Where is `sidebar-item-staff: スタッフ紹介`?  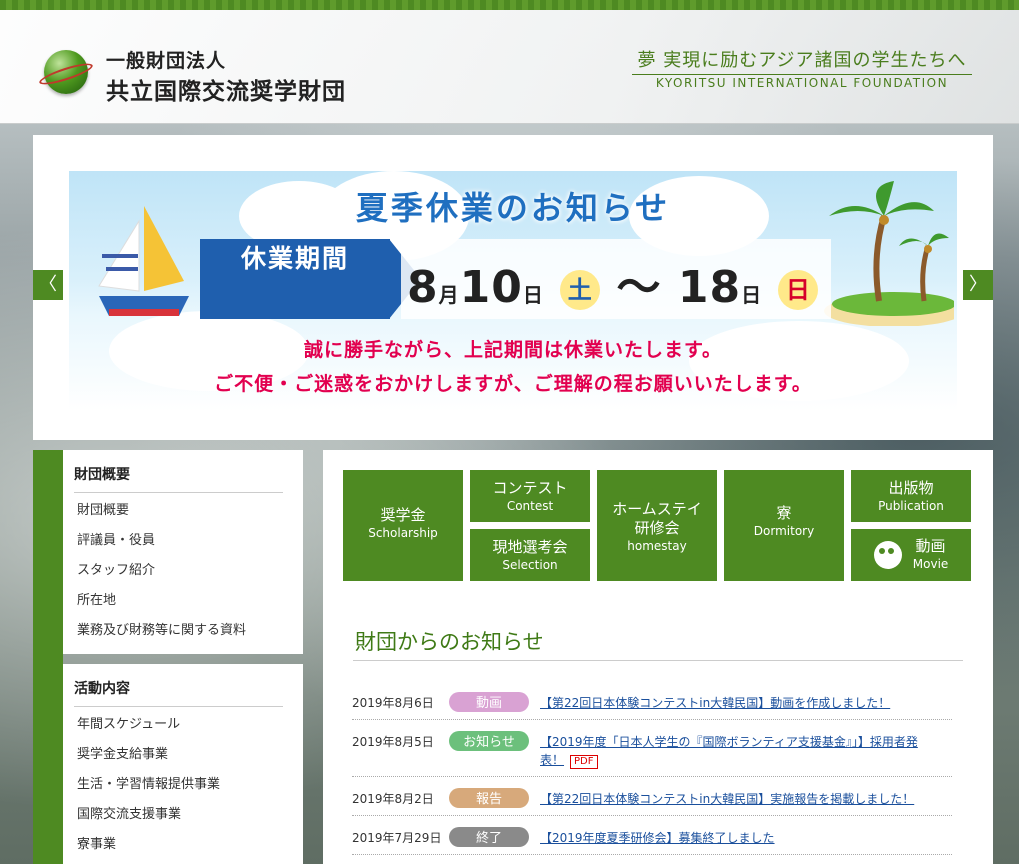 sidebar-item-staff: スタッフ紹介 is located at coordinates (178, 574).